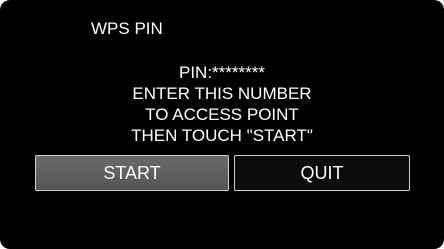 The image size is (444, 249). I want to click on instruction-line: THEN TOUCH "START", so click(222, 135).